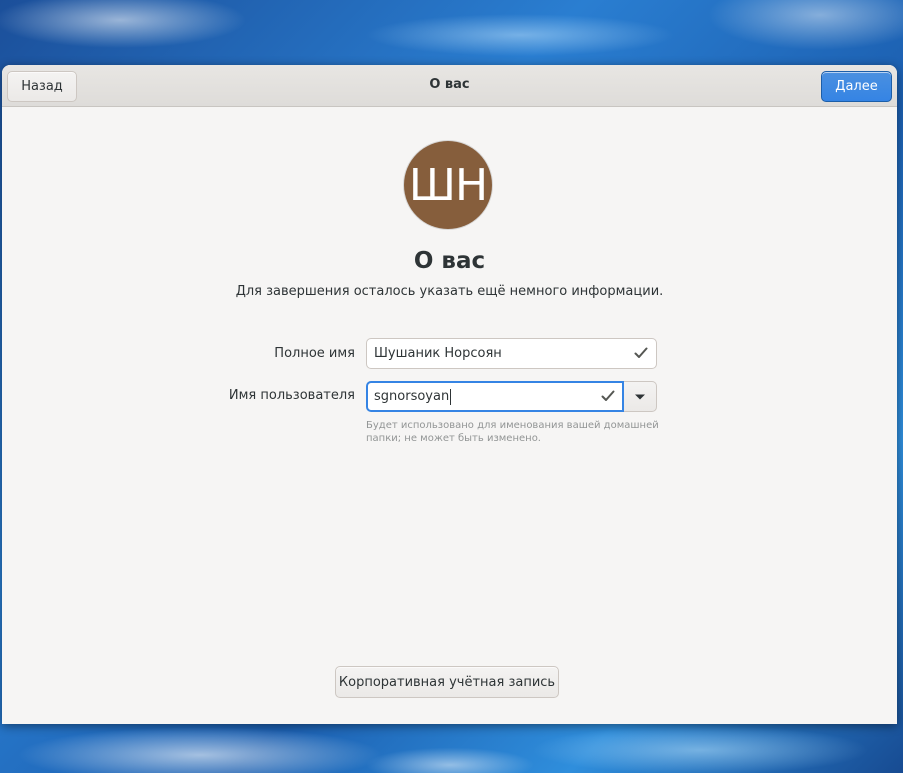  I want to click on page-heading: О вас, so click(449, 261).